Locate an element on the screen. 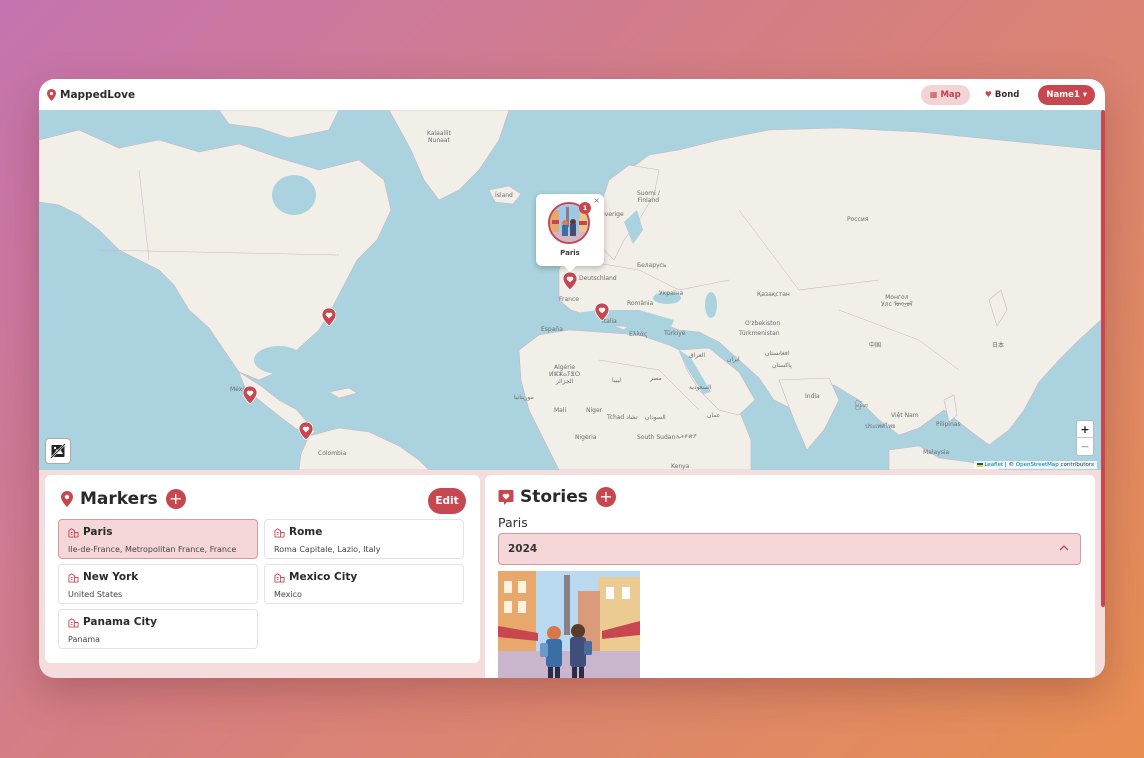 The height and width of the screenshot is (758, 1144). brand-name: MappedLove is located at coordinates (98, 94).